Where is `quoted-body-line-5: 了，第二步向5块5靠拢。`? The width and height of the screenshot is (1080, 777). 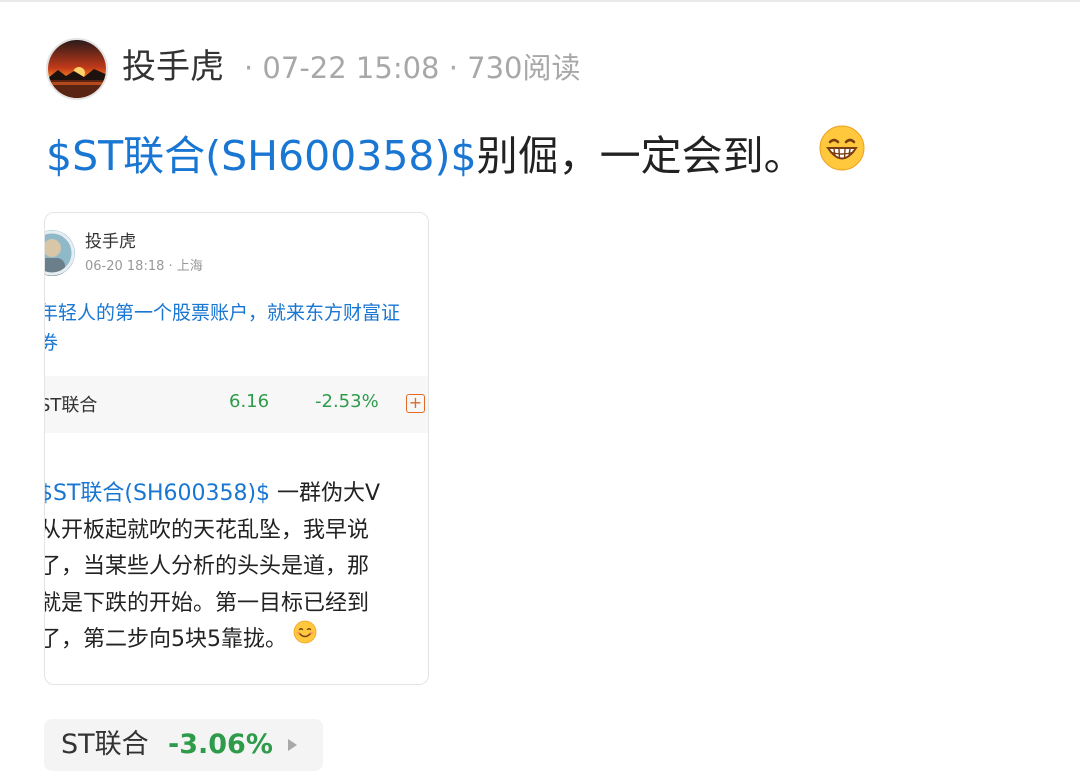 quoted-body-line-5: 了，第二步向5块5靠拢。 is located at coordinates (165, 639).